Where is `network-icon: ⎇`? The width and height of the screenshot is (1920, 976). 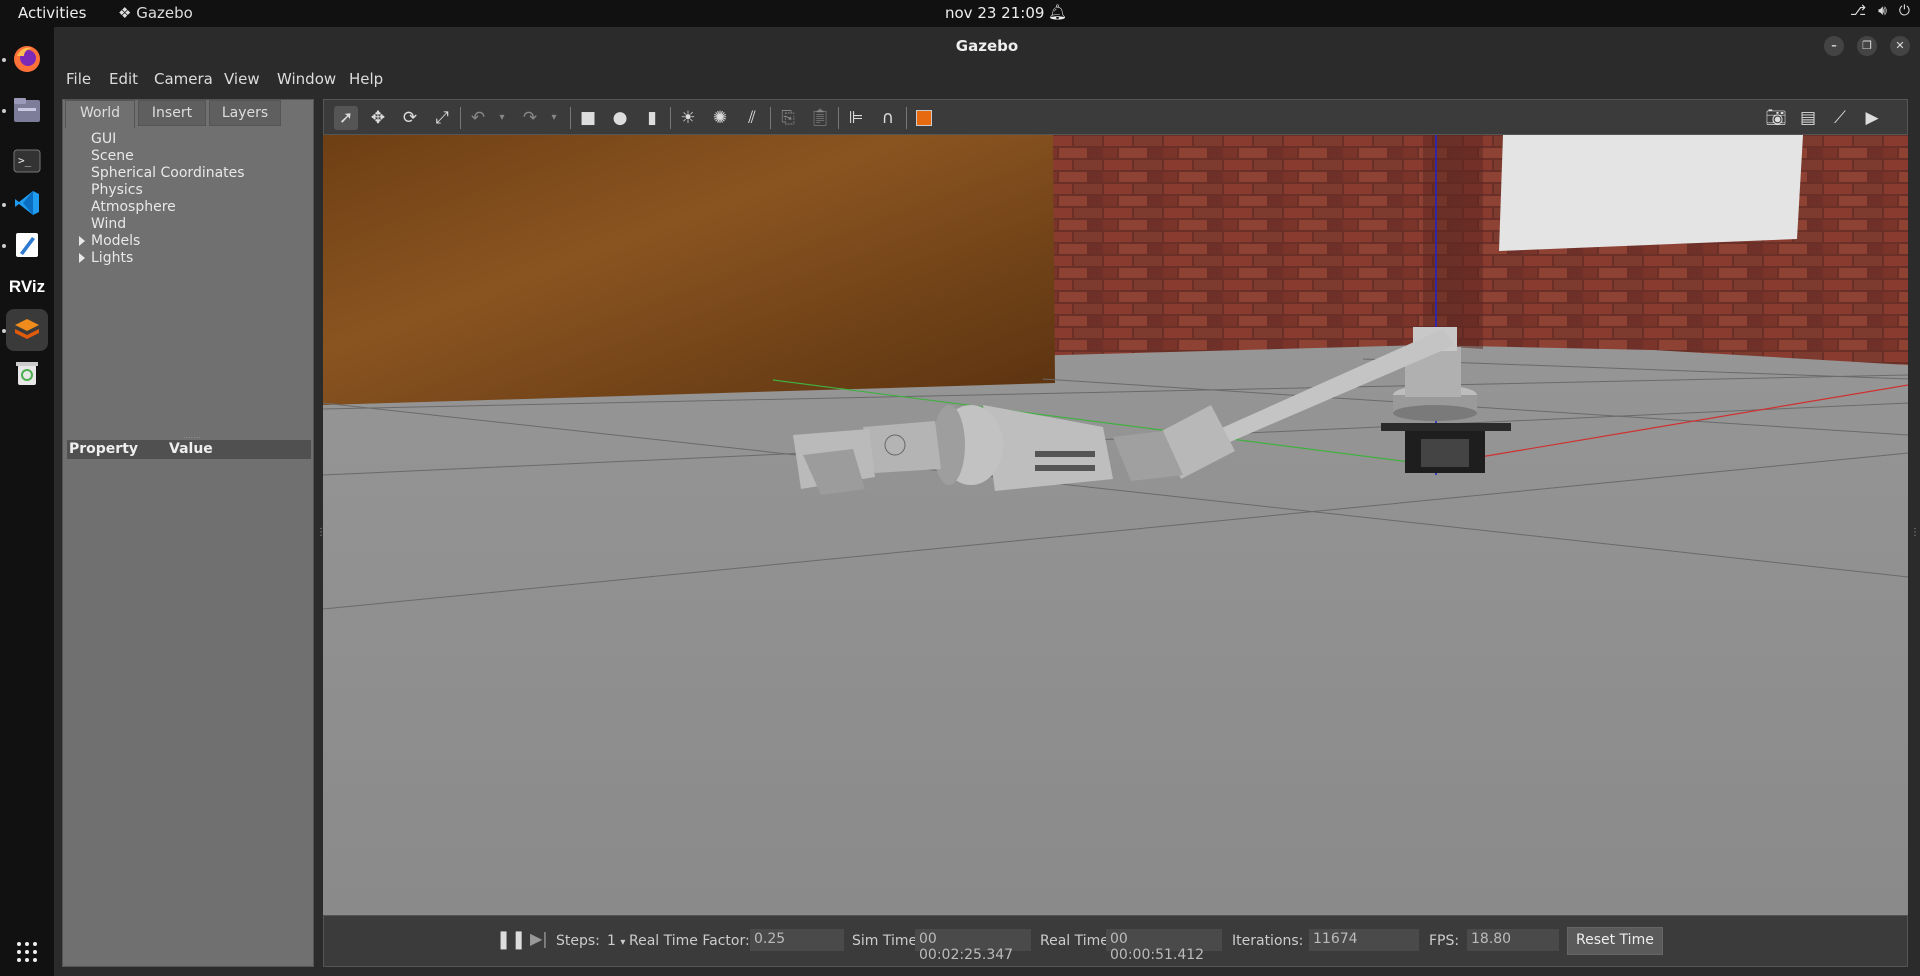 network-icon: ⎇ is located at coordinates (1858, 11).